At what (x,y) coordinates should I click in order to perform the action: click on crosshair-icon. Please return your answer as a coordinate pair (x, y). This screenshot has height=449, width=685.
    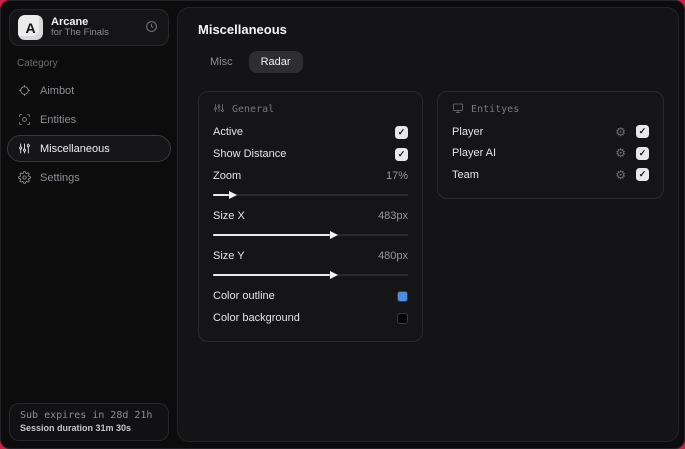
    Looking at the image, I should click on (24, 90).